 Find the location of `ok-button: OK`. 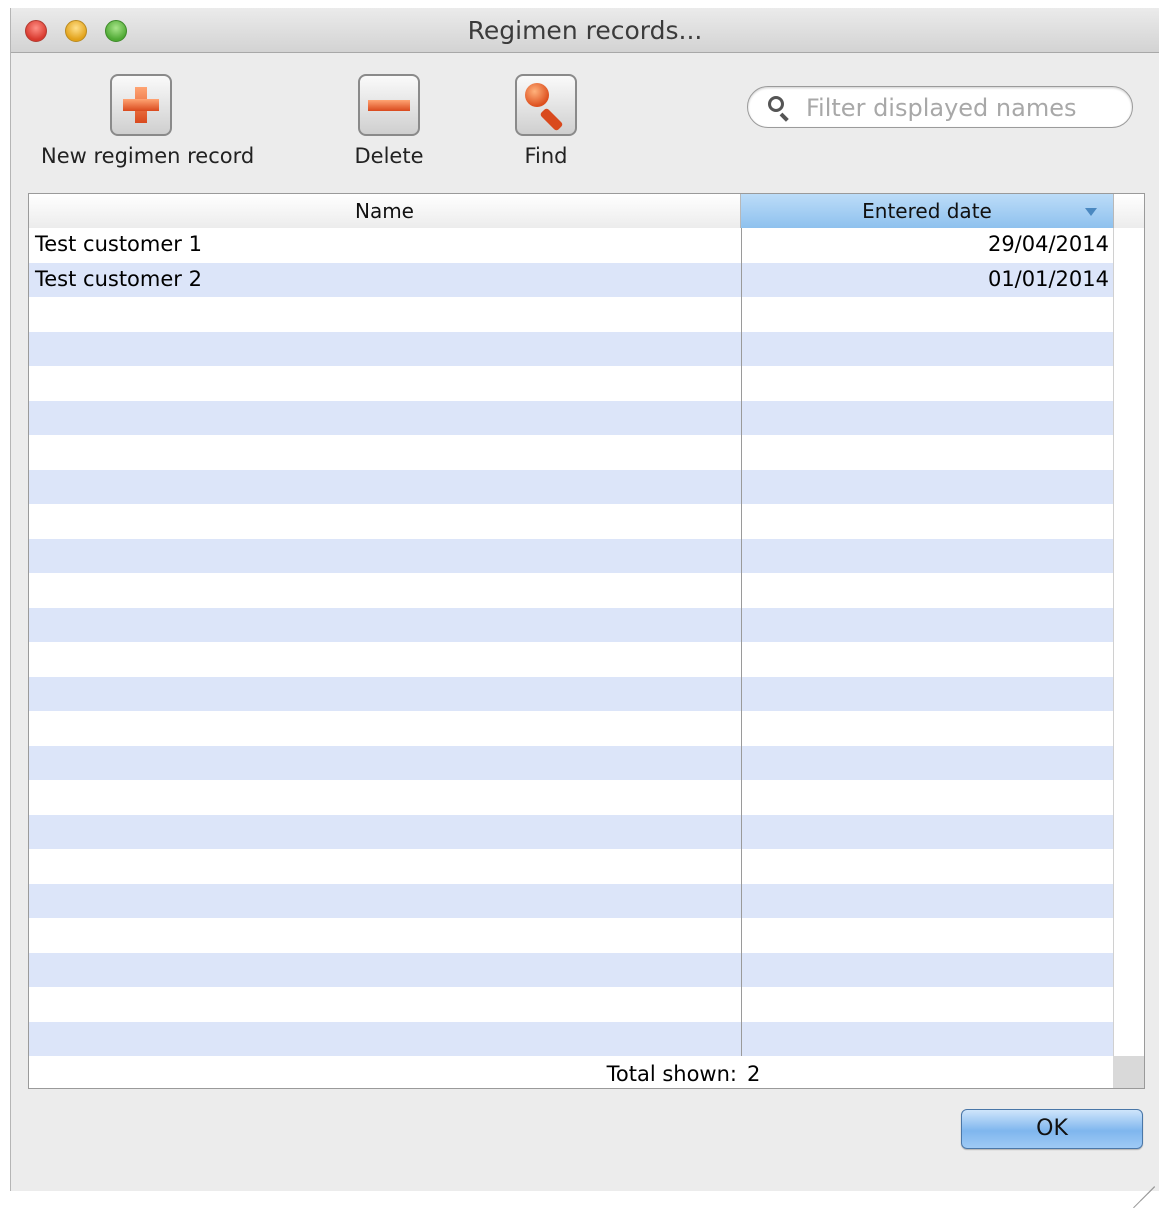

ok-button: OK is located at coordinates (1052, 1129).